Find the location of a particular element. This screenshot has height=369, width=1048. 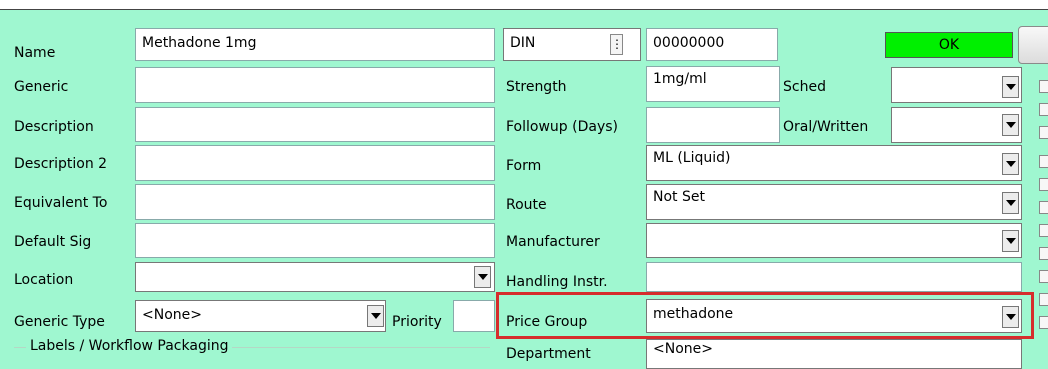

default-sig-label: Default Sig is located at coordinates (53, 242).